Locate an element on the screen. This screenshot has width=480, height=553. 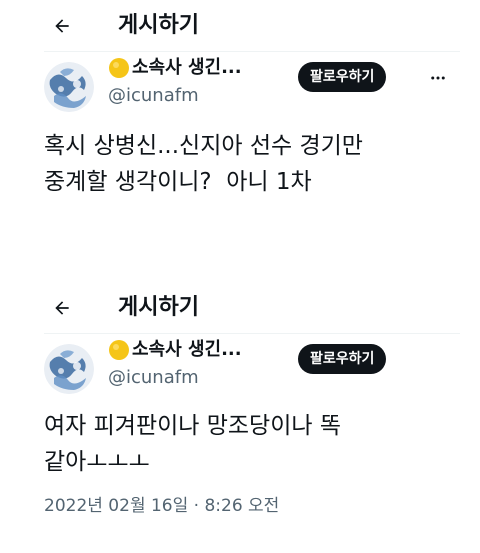
more-options-button is located at coordinates (438, 78).